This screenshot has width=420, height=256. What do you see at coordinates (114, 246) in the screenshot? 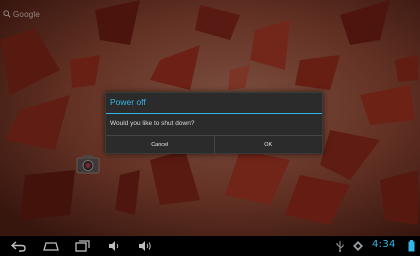
I see `volume-down-icon` at bounding box center [114, 246].